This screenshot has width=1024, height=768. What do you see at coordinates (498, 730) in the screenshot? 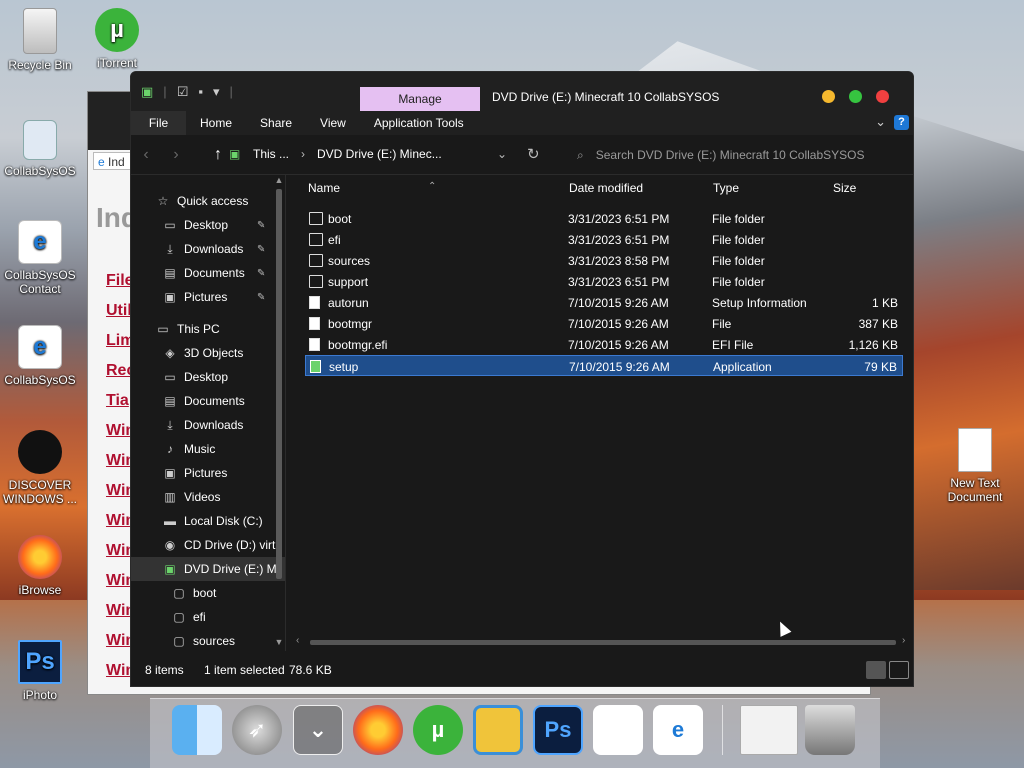
I see `package-icon` at bounding box center [498, 730].